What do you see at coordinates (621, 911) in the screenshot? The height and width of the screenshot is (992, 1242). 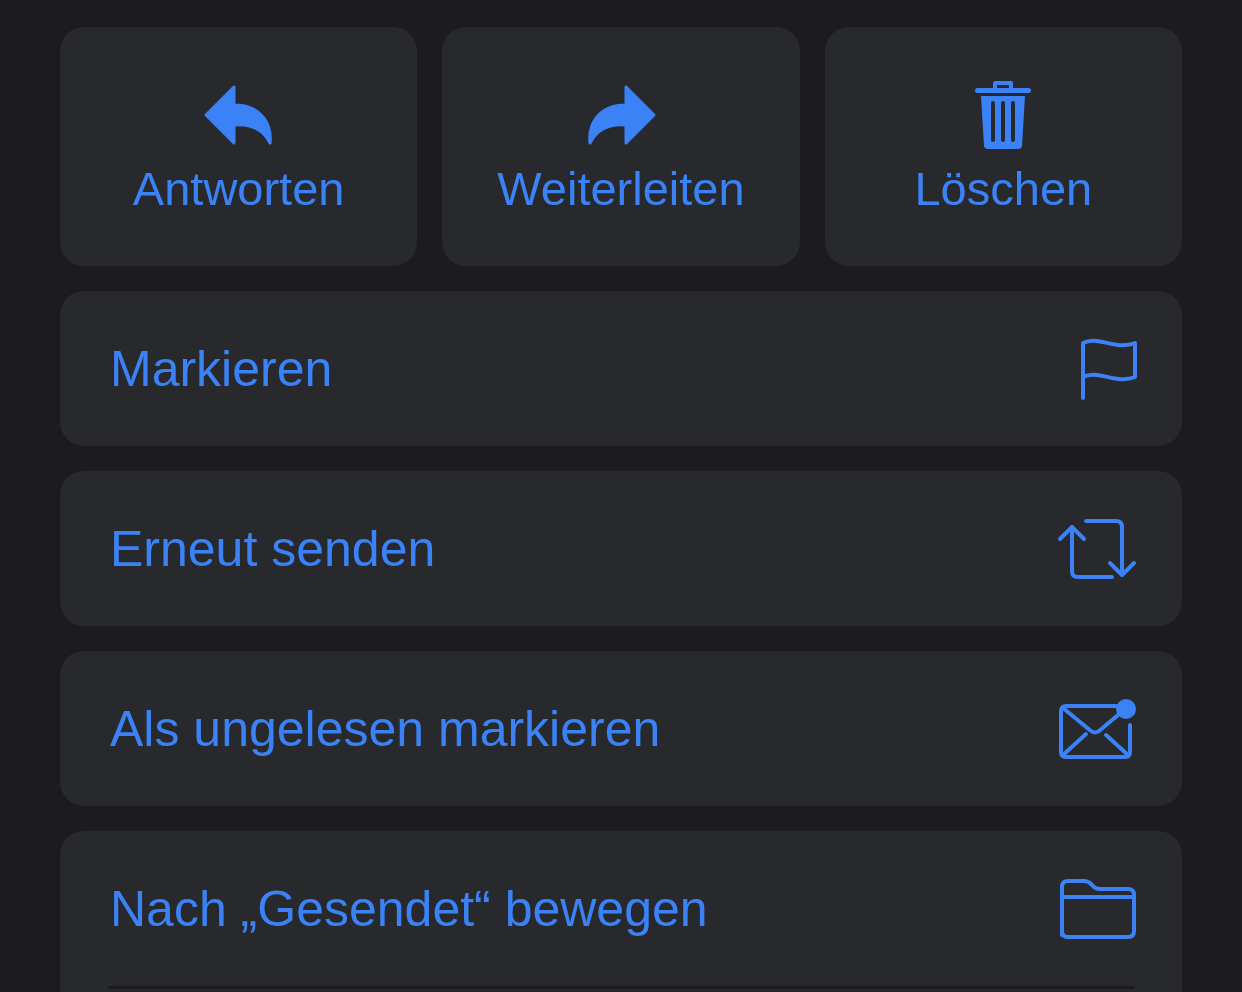 I see `menu-item: Nach „Gesendet“ bewegen` at bounding box center [621, 911].